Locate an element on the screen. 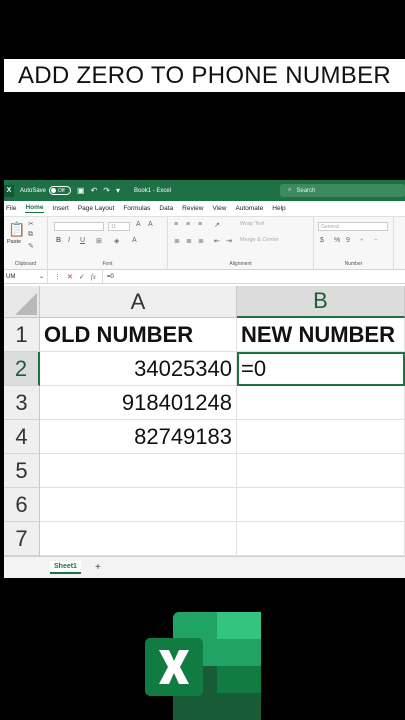 The height and width of the screenshot is (720, 405). name-box-value: UM is located at coordinates (11, 276).